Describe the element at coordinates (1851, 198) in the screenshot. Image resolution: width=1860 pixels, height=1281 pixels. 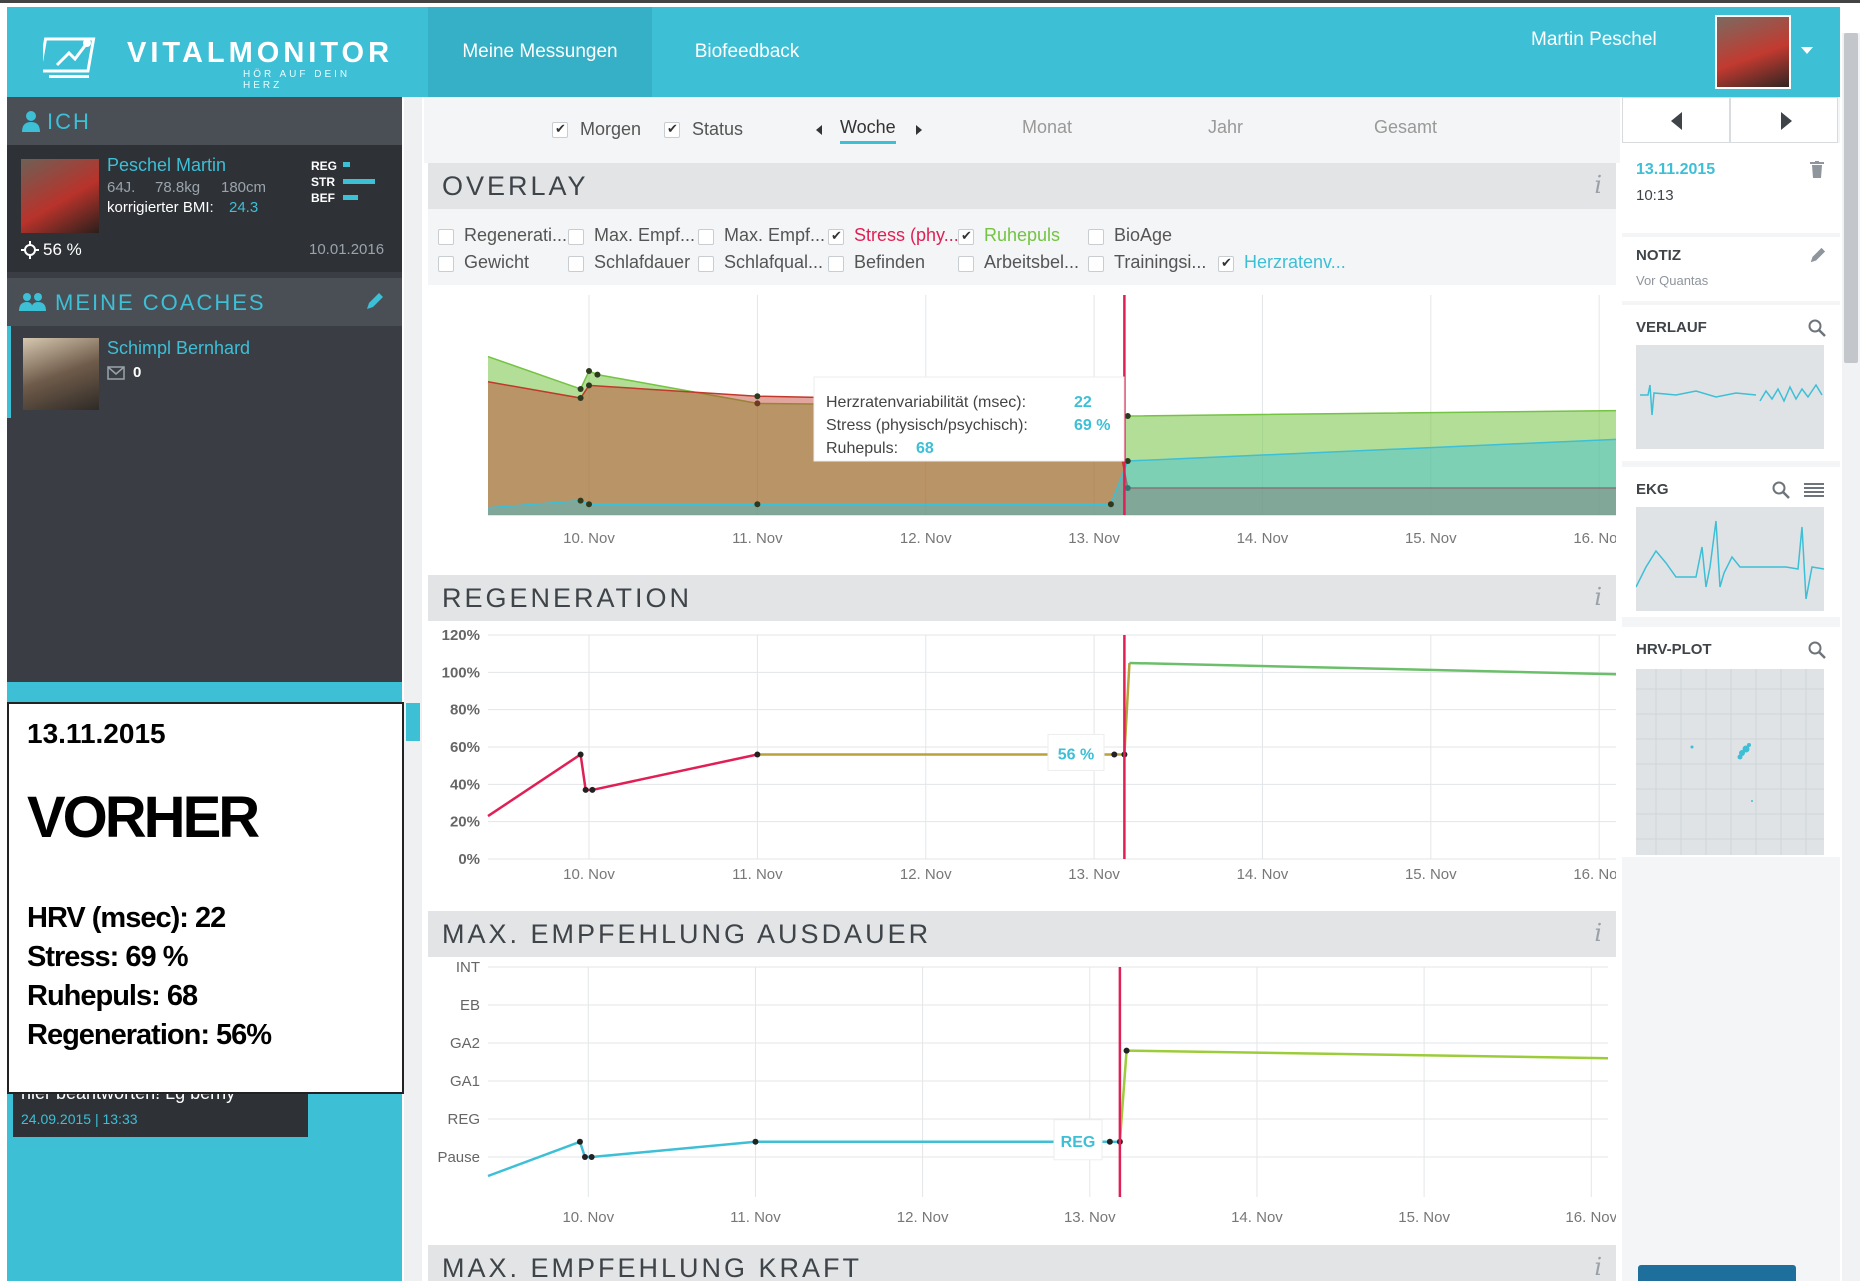
I see `page-scroll-thumb` at that location.